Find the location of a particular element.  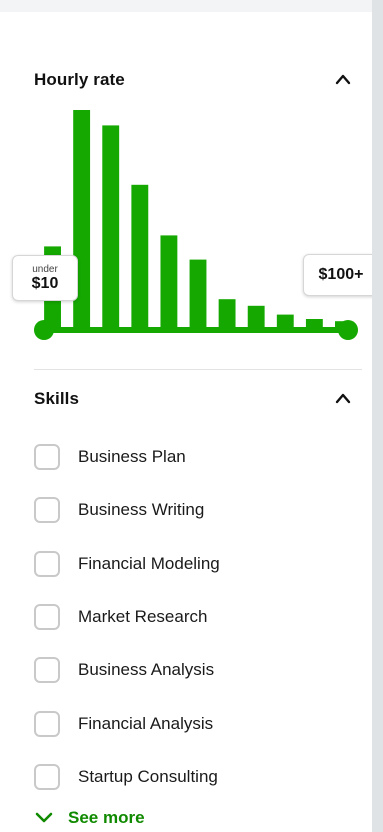

chevron-down-icon is located at coordinates (44, 817).